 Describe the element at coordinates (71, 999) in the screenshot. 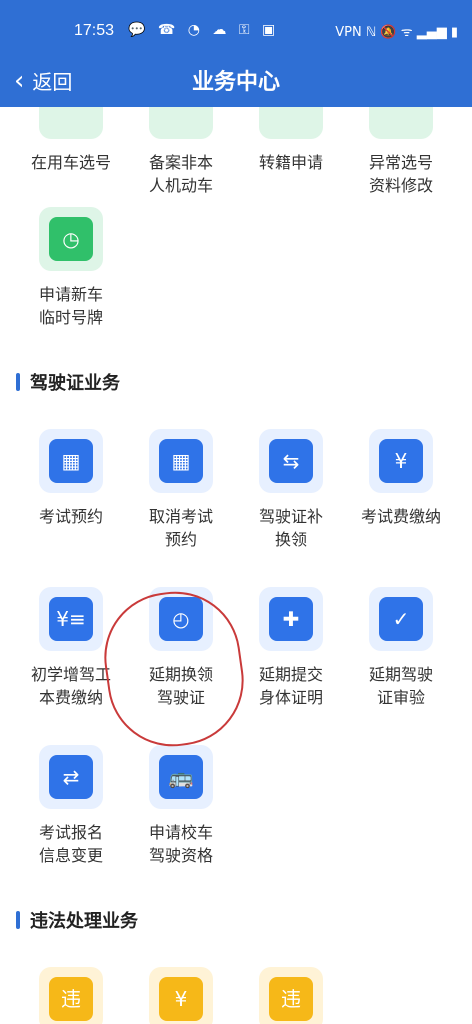

I see `search-violation-icon: 违` at that location.